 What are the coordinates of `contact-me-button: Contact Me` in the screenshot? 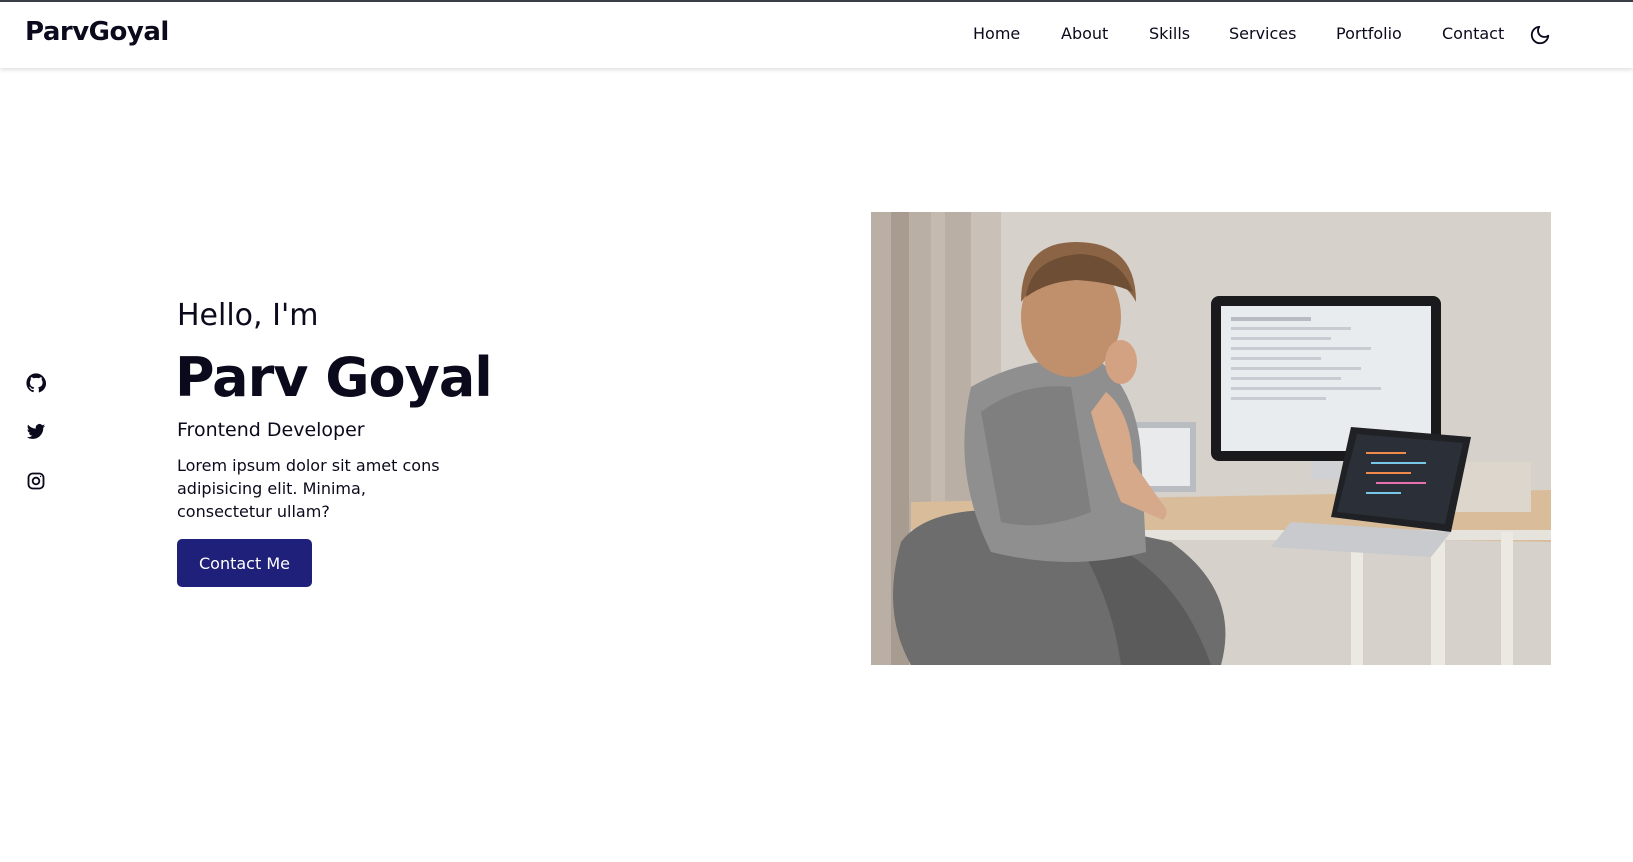 It's located at (244, 563).